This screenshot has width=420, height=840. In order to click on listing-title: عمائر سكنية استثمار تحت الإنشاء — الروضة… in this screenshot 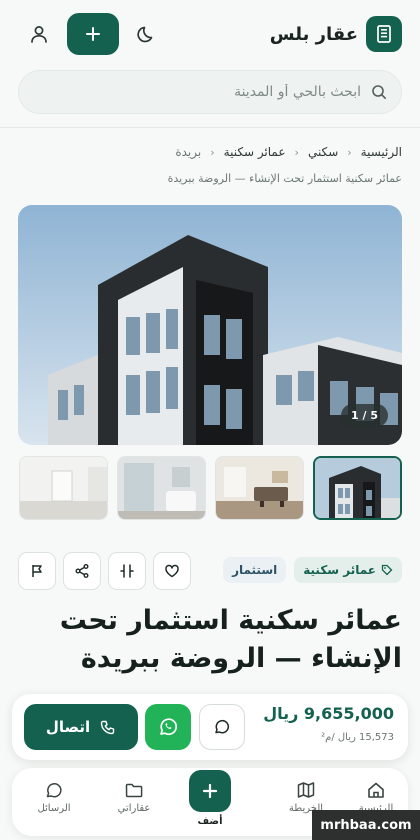, I will do `click(230, 639)`.